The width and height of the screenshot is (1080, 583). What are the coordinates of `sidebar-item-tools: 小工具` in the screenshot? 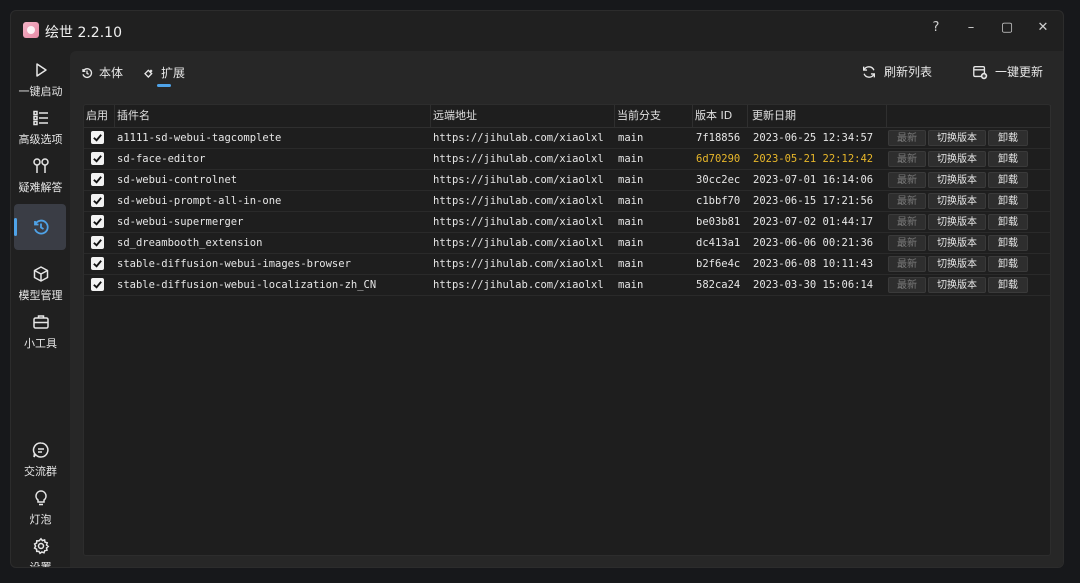 It's located at (40, 333).